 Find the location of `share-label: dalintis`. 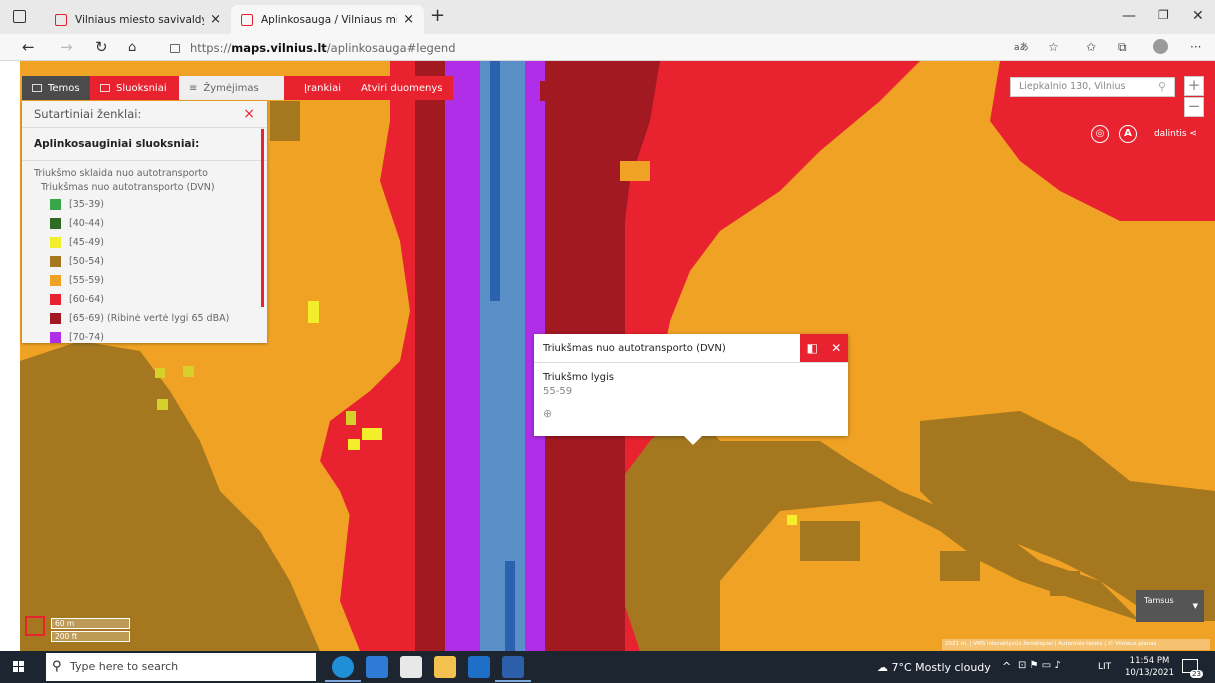

share-label: dalintis is located at coordinates (1170, 134).